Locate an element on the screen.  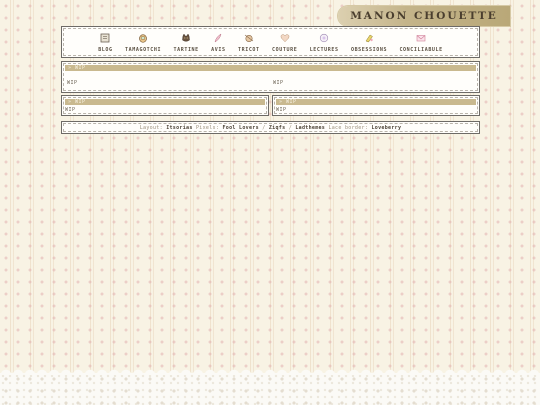
pixels-label: Pixels: is located at coordinates (207, 127).